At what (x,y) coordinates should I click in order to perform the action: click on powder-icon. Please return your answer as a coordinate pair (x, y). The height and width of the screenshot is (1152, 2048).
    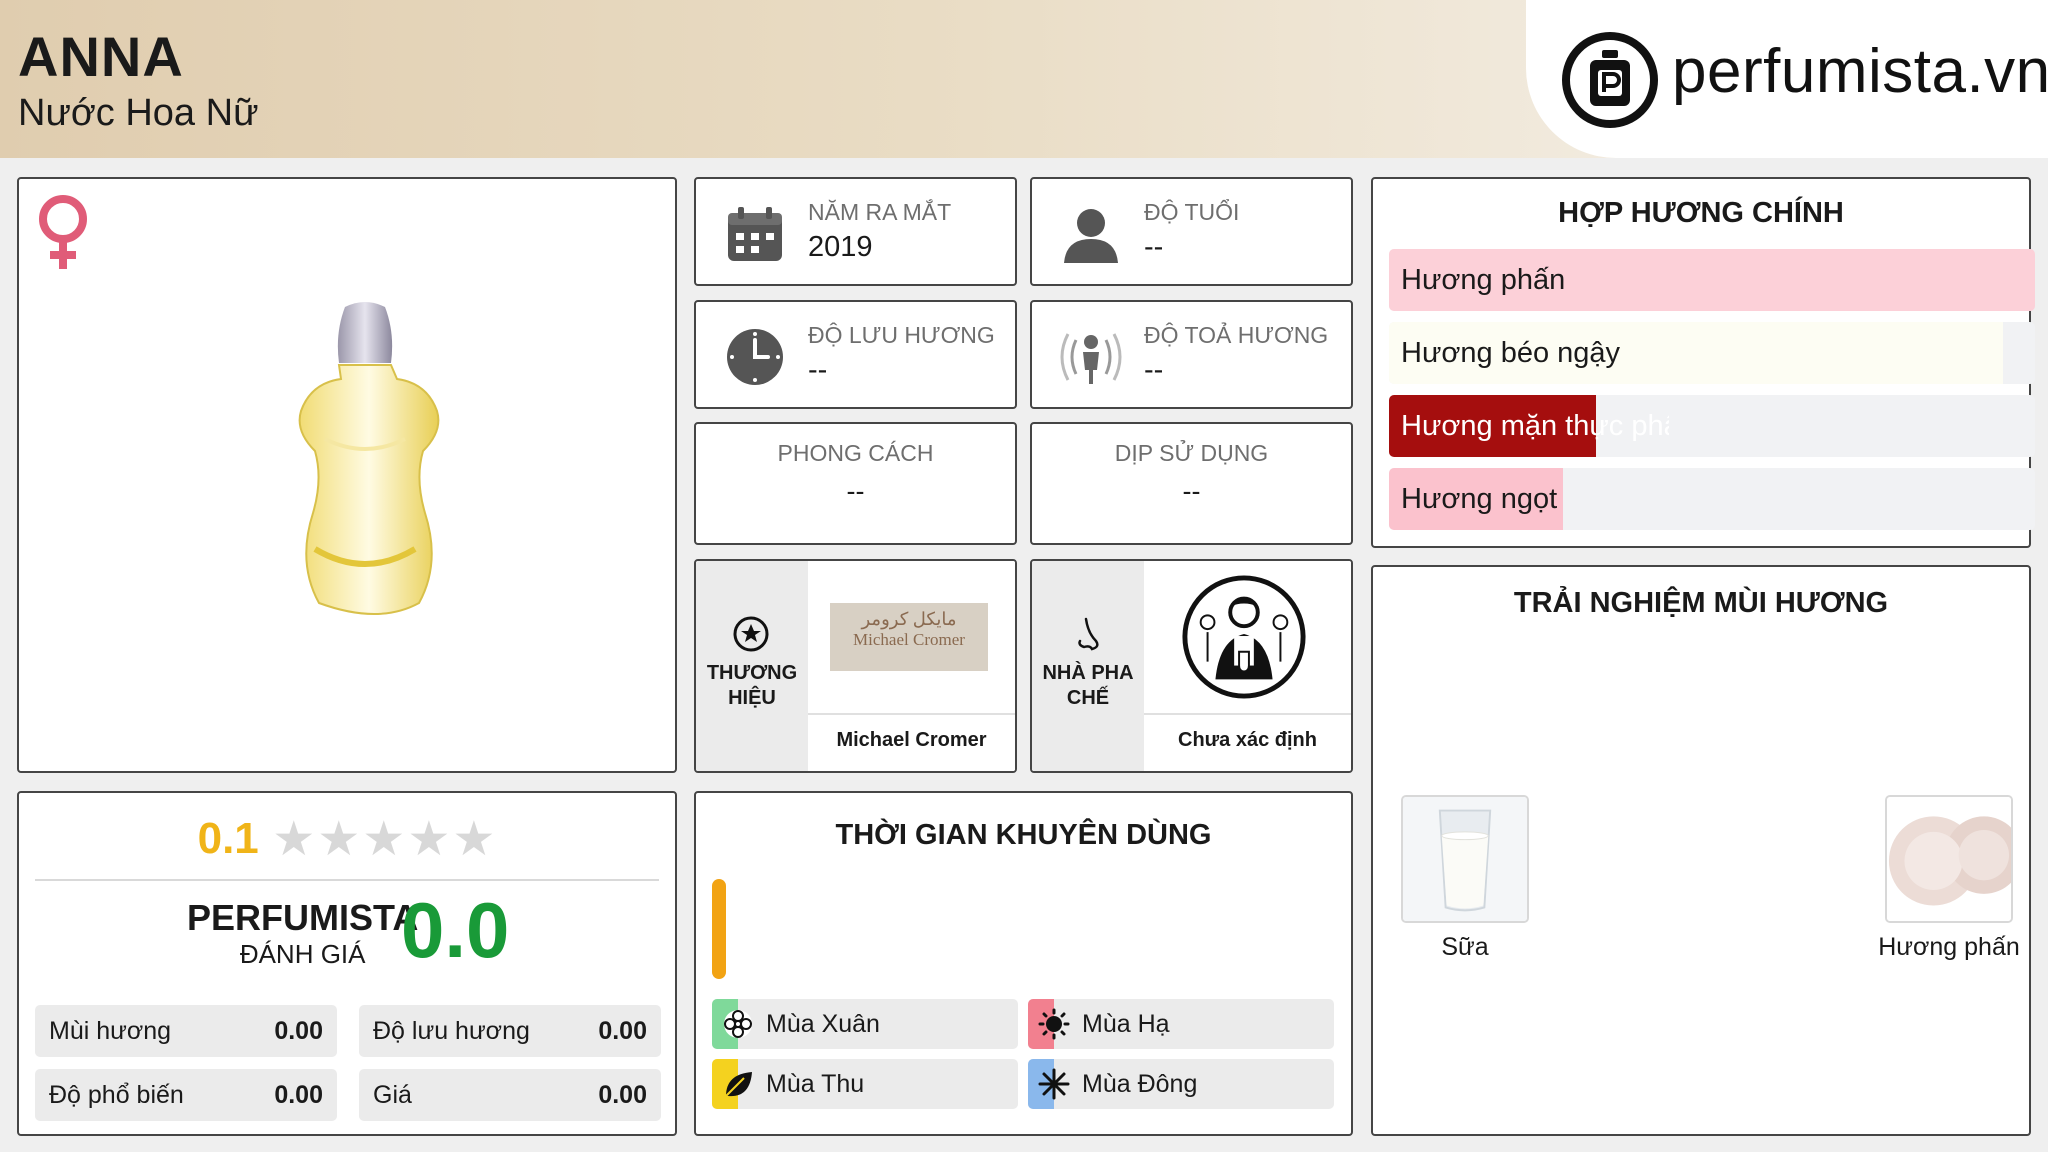
    Looking at the image, I should click on (1949, 859).